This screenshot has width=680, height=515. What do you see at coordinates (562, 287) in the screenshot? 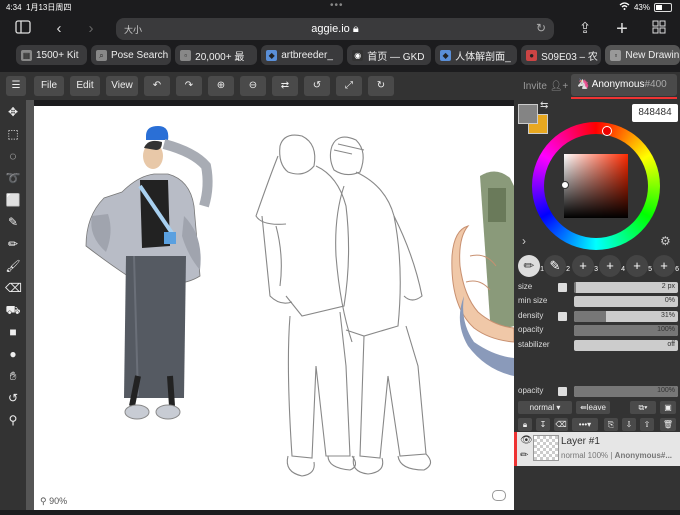
I see `size-pressure-checkbox` at bounding box center [562, 287].